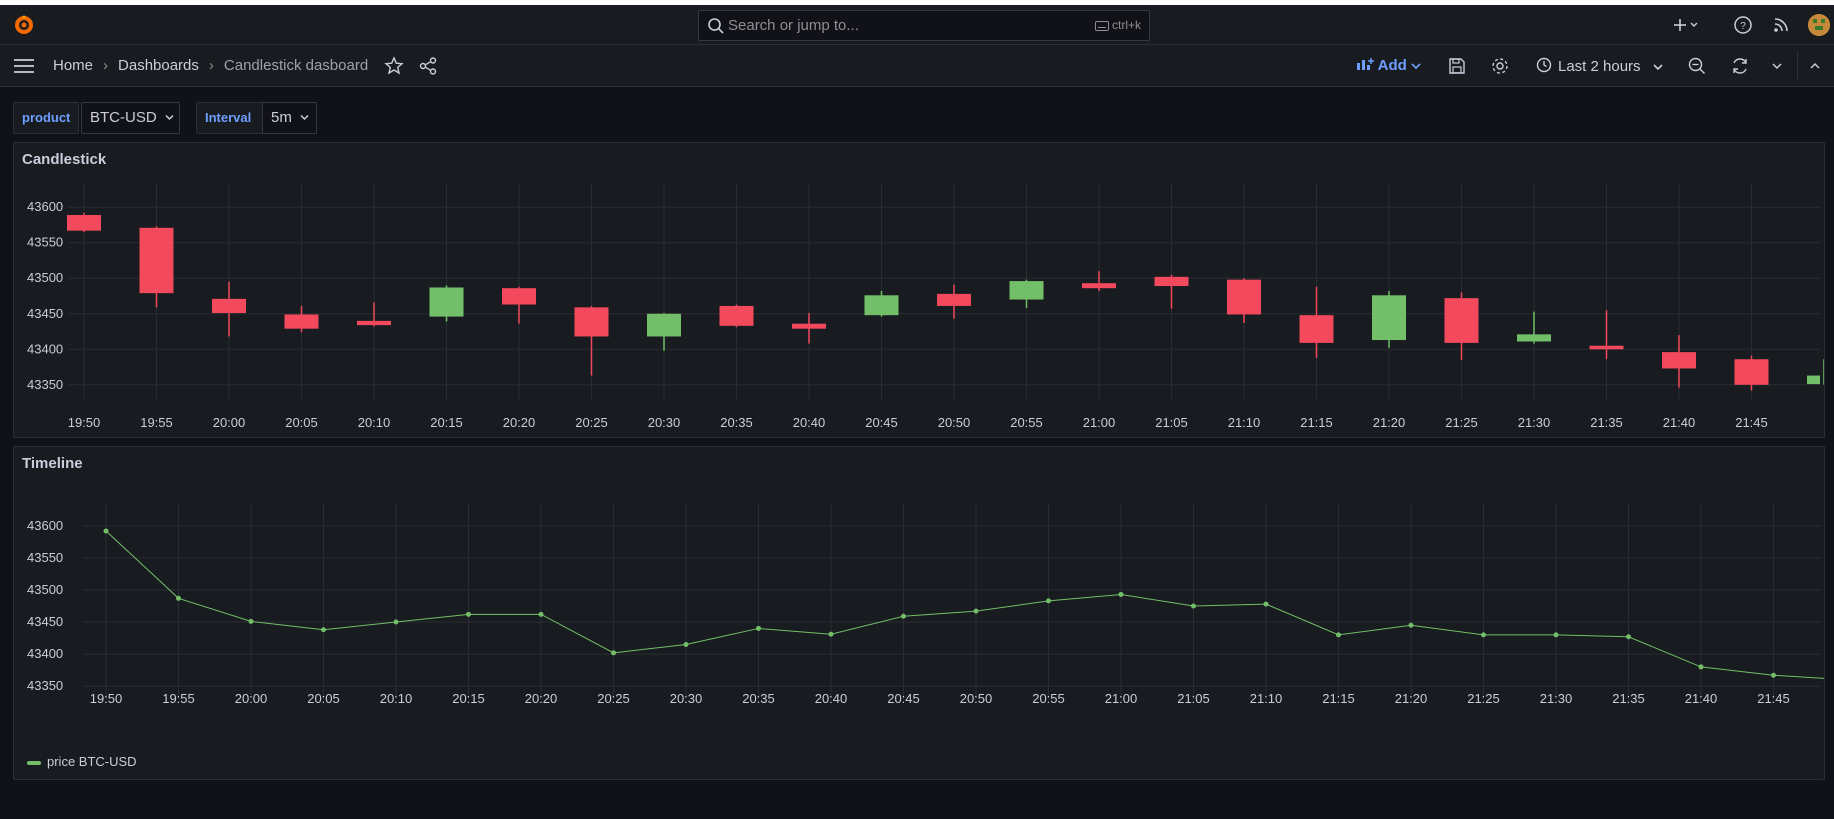 The image size is (1834, 819). What do you see at coordinates (613, 698) in the screenshot?
I see `x-tick-label: 20:25` at bounding box center [613, 698].